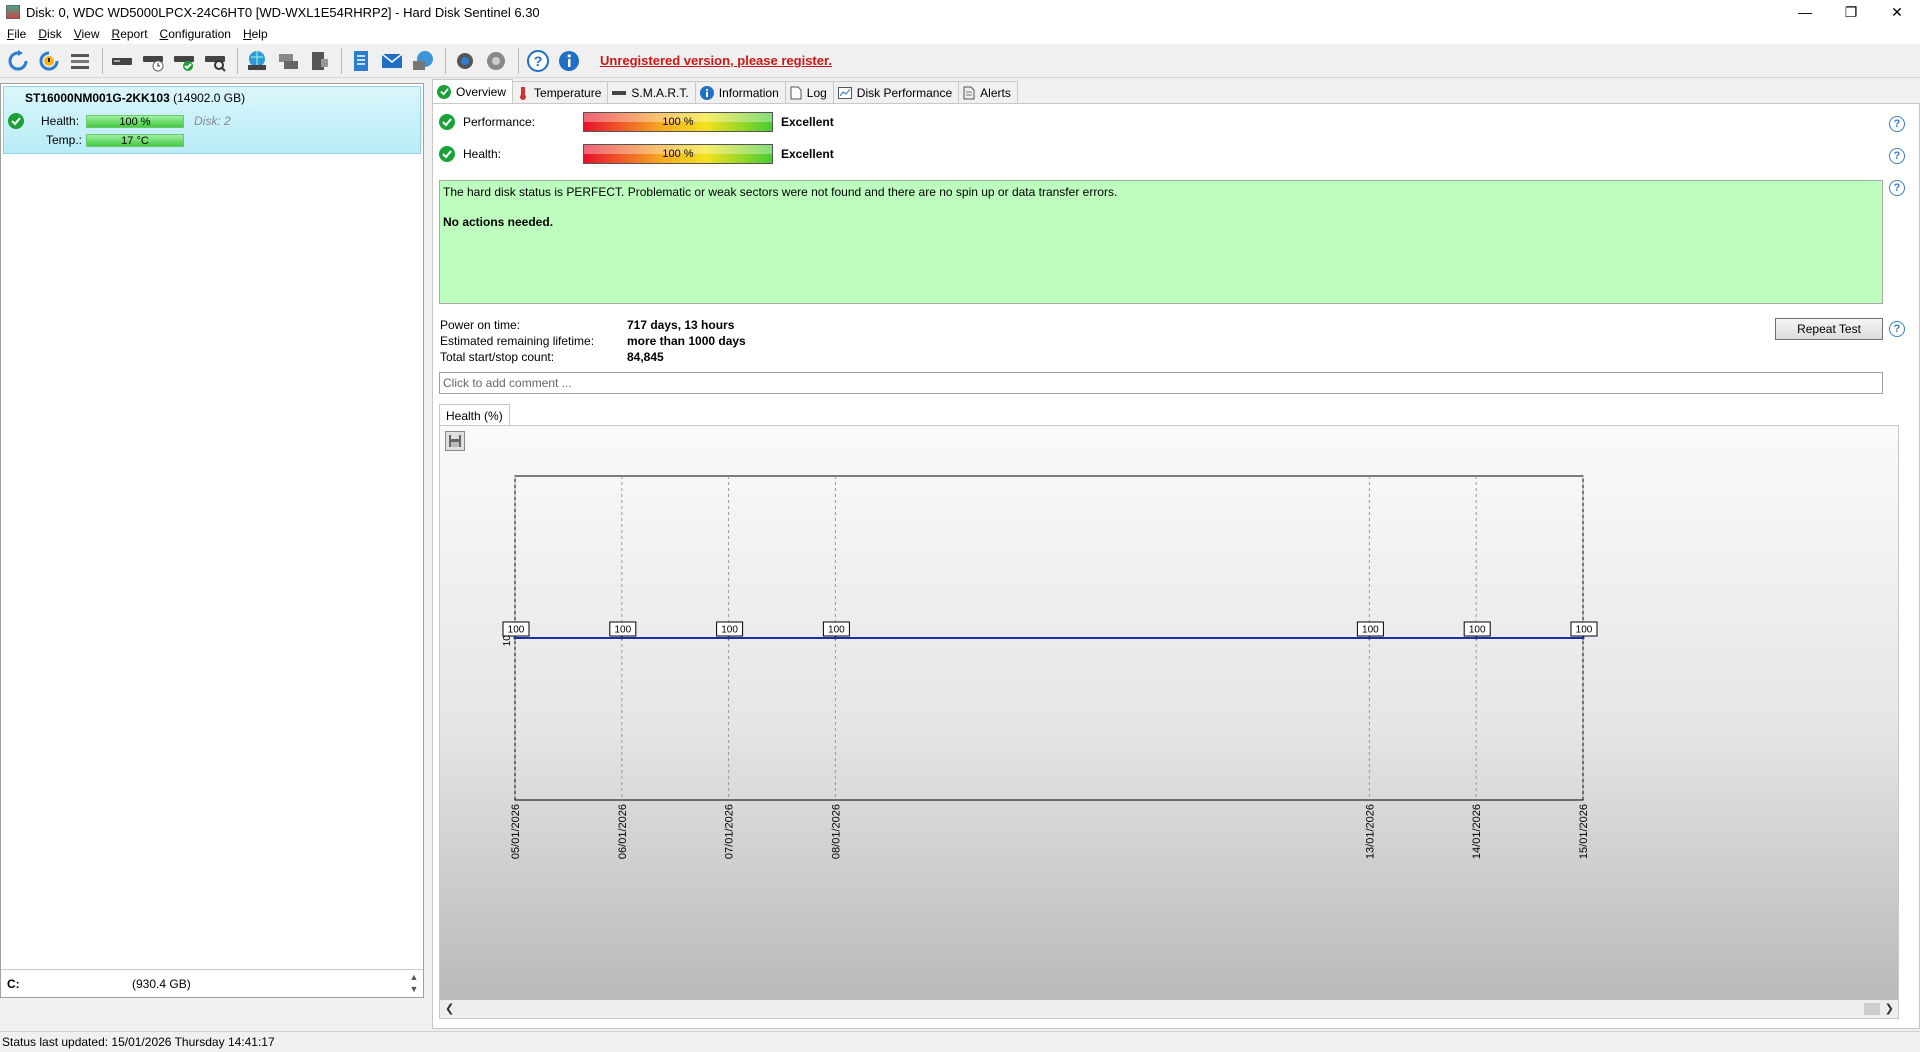 The width and height of the screenshot is (1920, 1052). Describe the element at coordinates (392, 61) in the screenshot. I see `email-icon` at that location.